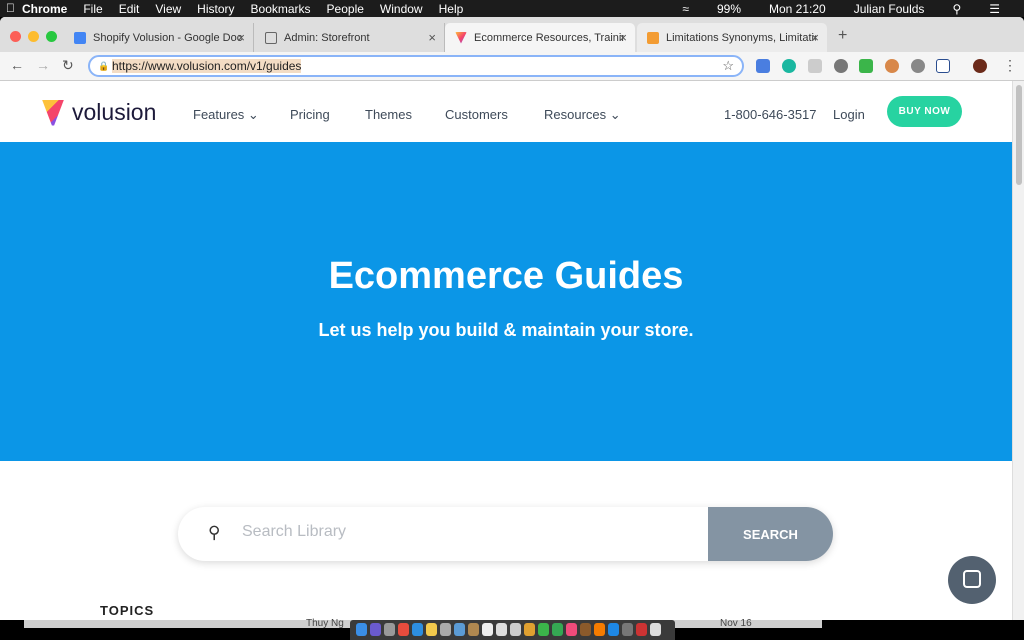 This screenshot has width=1024, height=640. I want to click on chat-icon, so click(972, 579).